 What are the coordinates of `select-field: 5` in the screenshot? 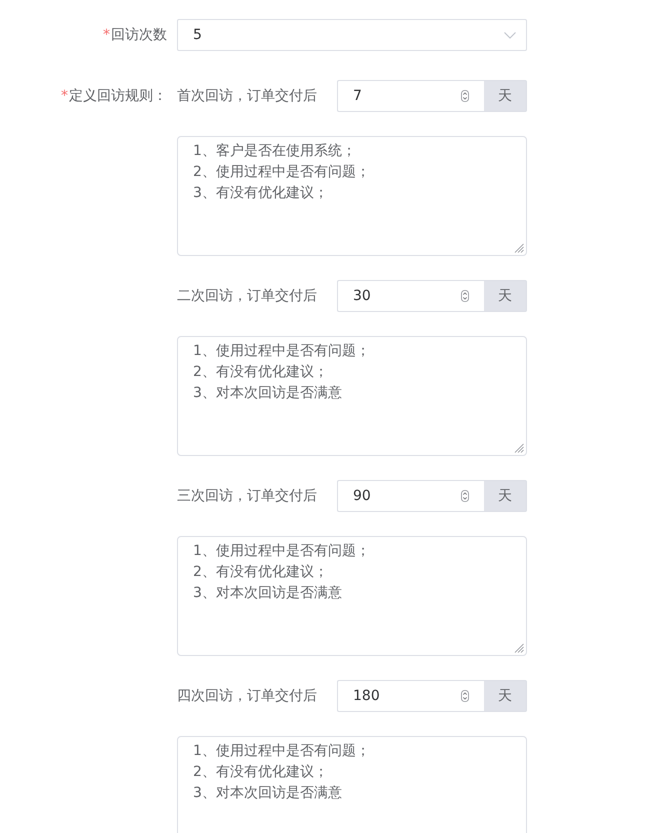 It's located at (352, 35).